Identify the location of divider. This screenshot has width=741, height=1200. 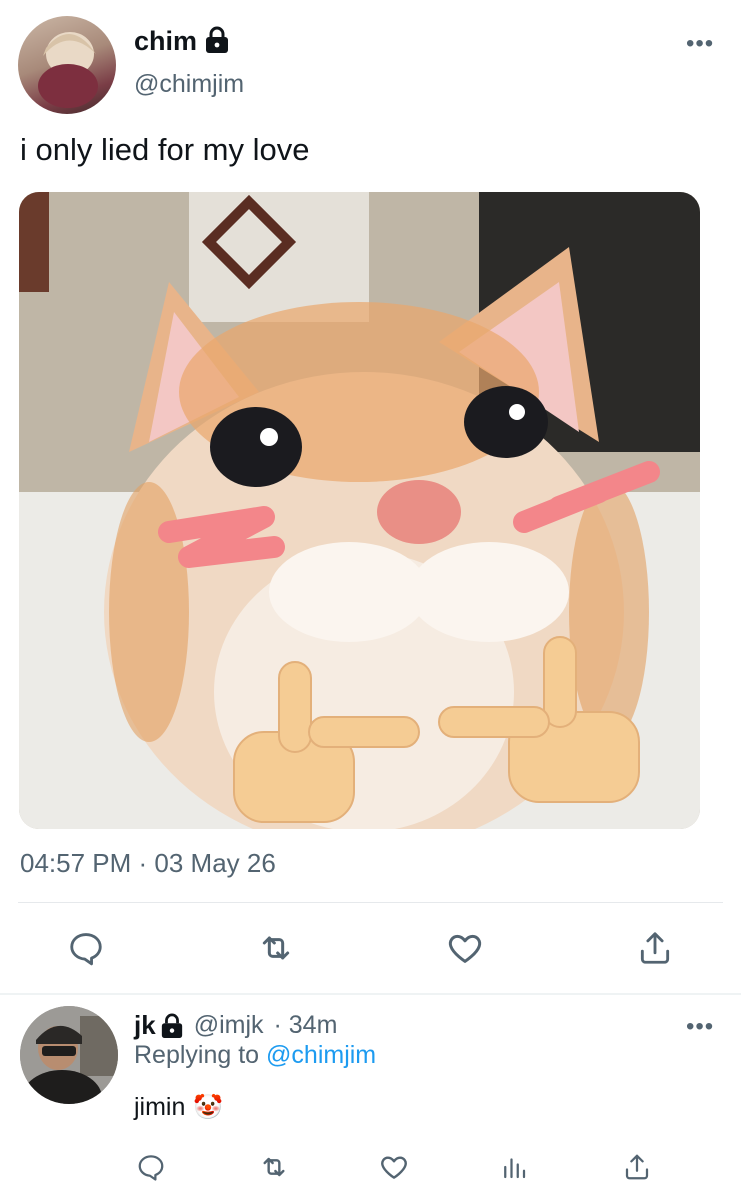
(370, 902).